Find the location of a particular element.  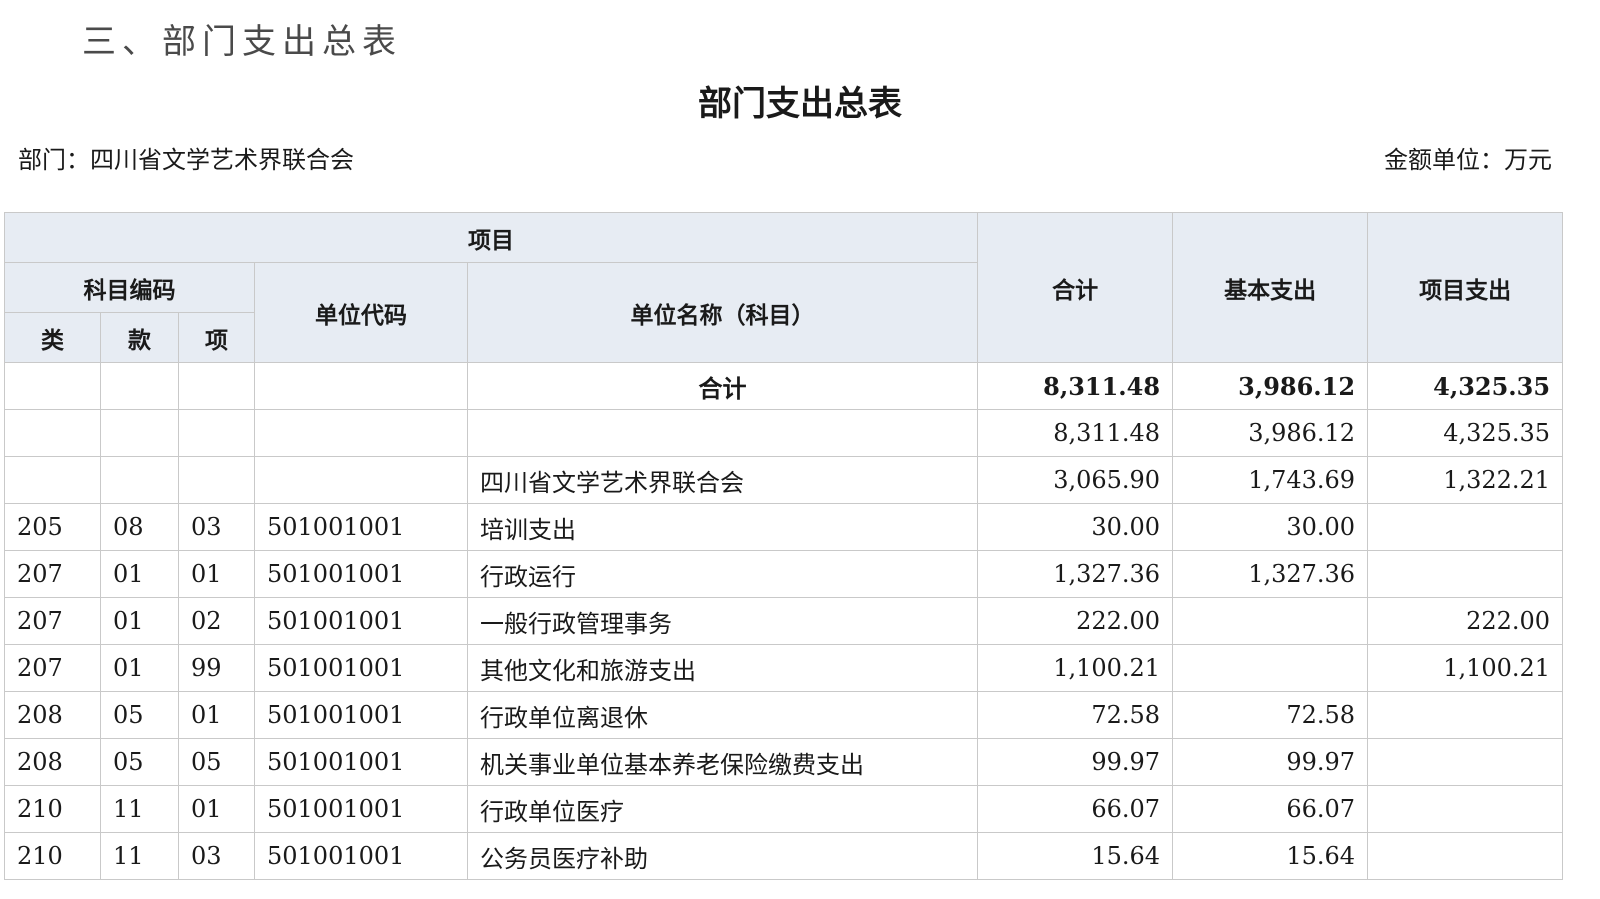

cell-unit-name: 行政单位离退休 is located at coordinates (722, 715).